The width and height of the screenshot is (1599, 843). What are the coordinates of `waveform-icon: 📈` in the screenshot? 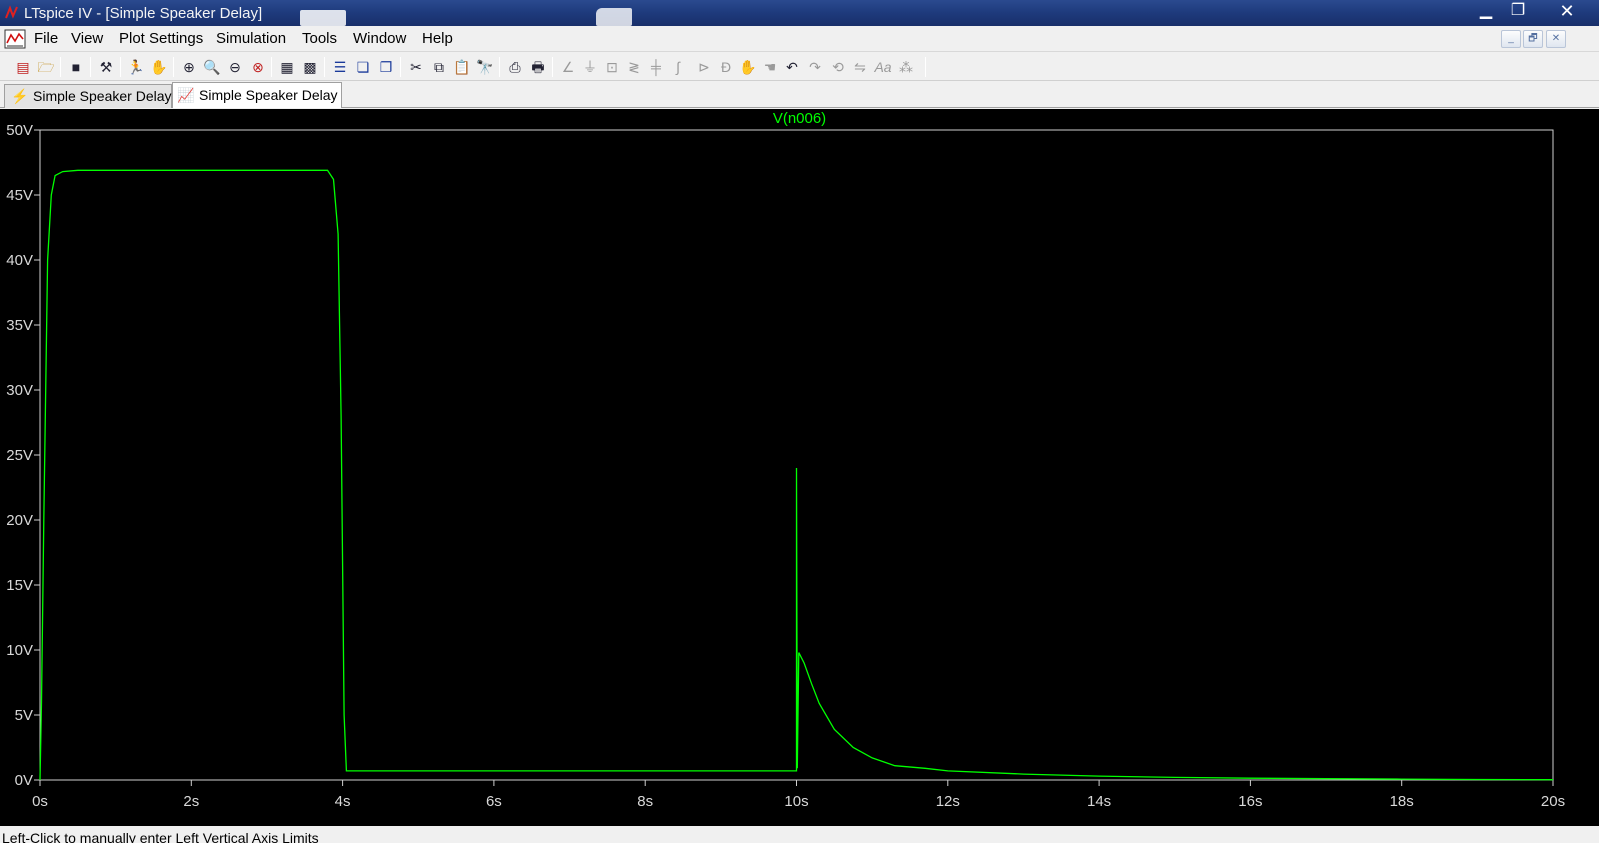 It's located at (186, 95).